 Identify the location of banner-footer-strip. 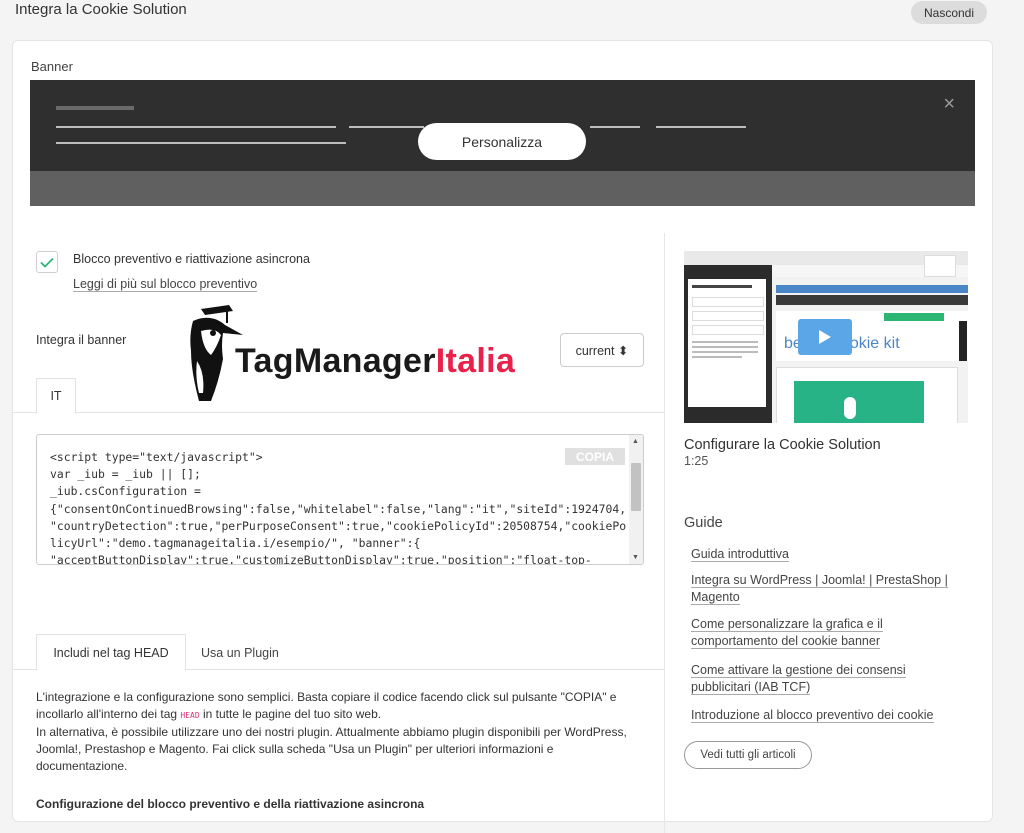
(502, 188).